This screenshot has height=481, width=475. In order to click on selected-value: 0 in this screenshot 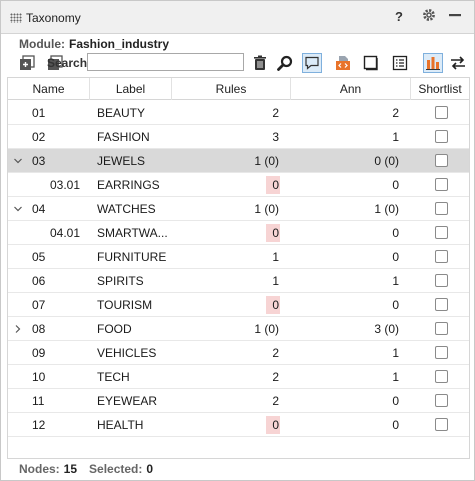, I will do `click(150, 469)`.